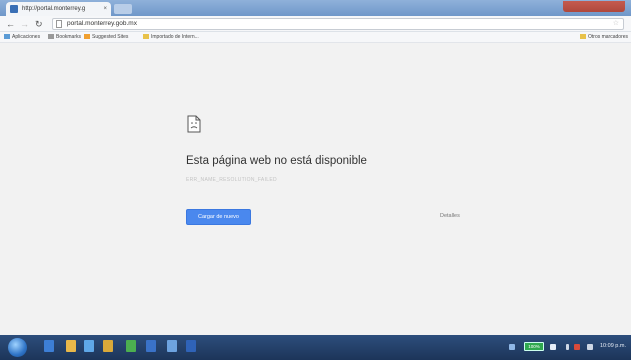 The image size is (631, 360). I want to click on browser-tab: http://portal.monterrey.g ×, so click(58, 9).